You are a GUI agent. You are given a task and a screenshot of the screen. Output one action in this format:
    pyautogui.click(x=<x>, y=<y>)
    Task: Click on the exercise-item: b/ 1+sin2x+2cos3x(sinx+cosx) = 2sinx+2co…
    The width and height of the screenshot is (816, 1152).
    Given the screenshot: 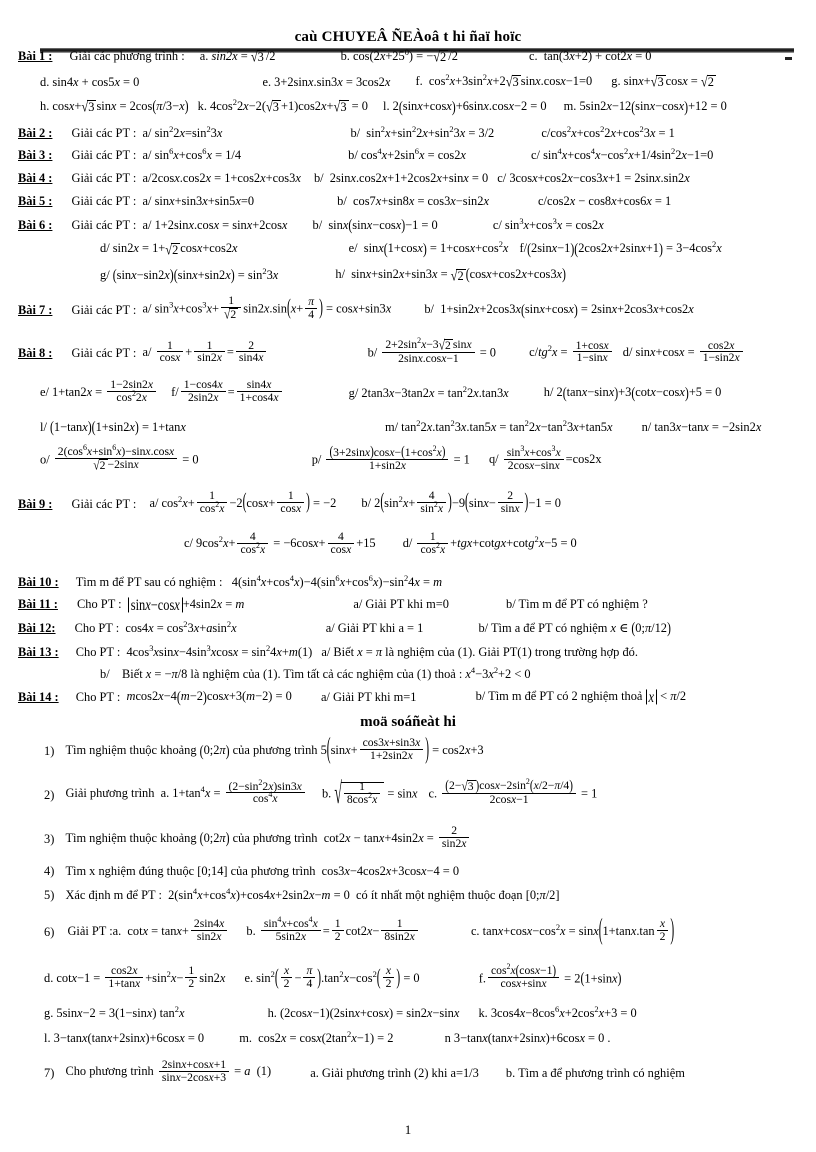 What is the action you would take?
    pyautogui.click(x=559, y=310)
    